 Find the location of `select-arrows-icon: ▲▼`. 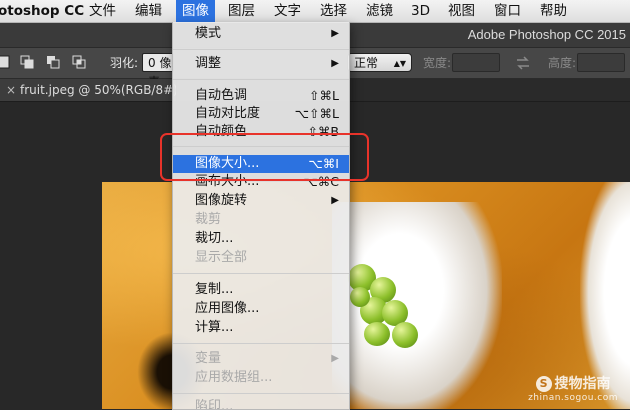

select-arrows-icon: ▲▼ is located at coordinates (399, 63).